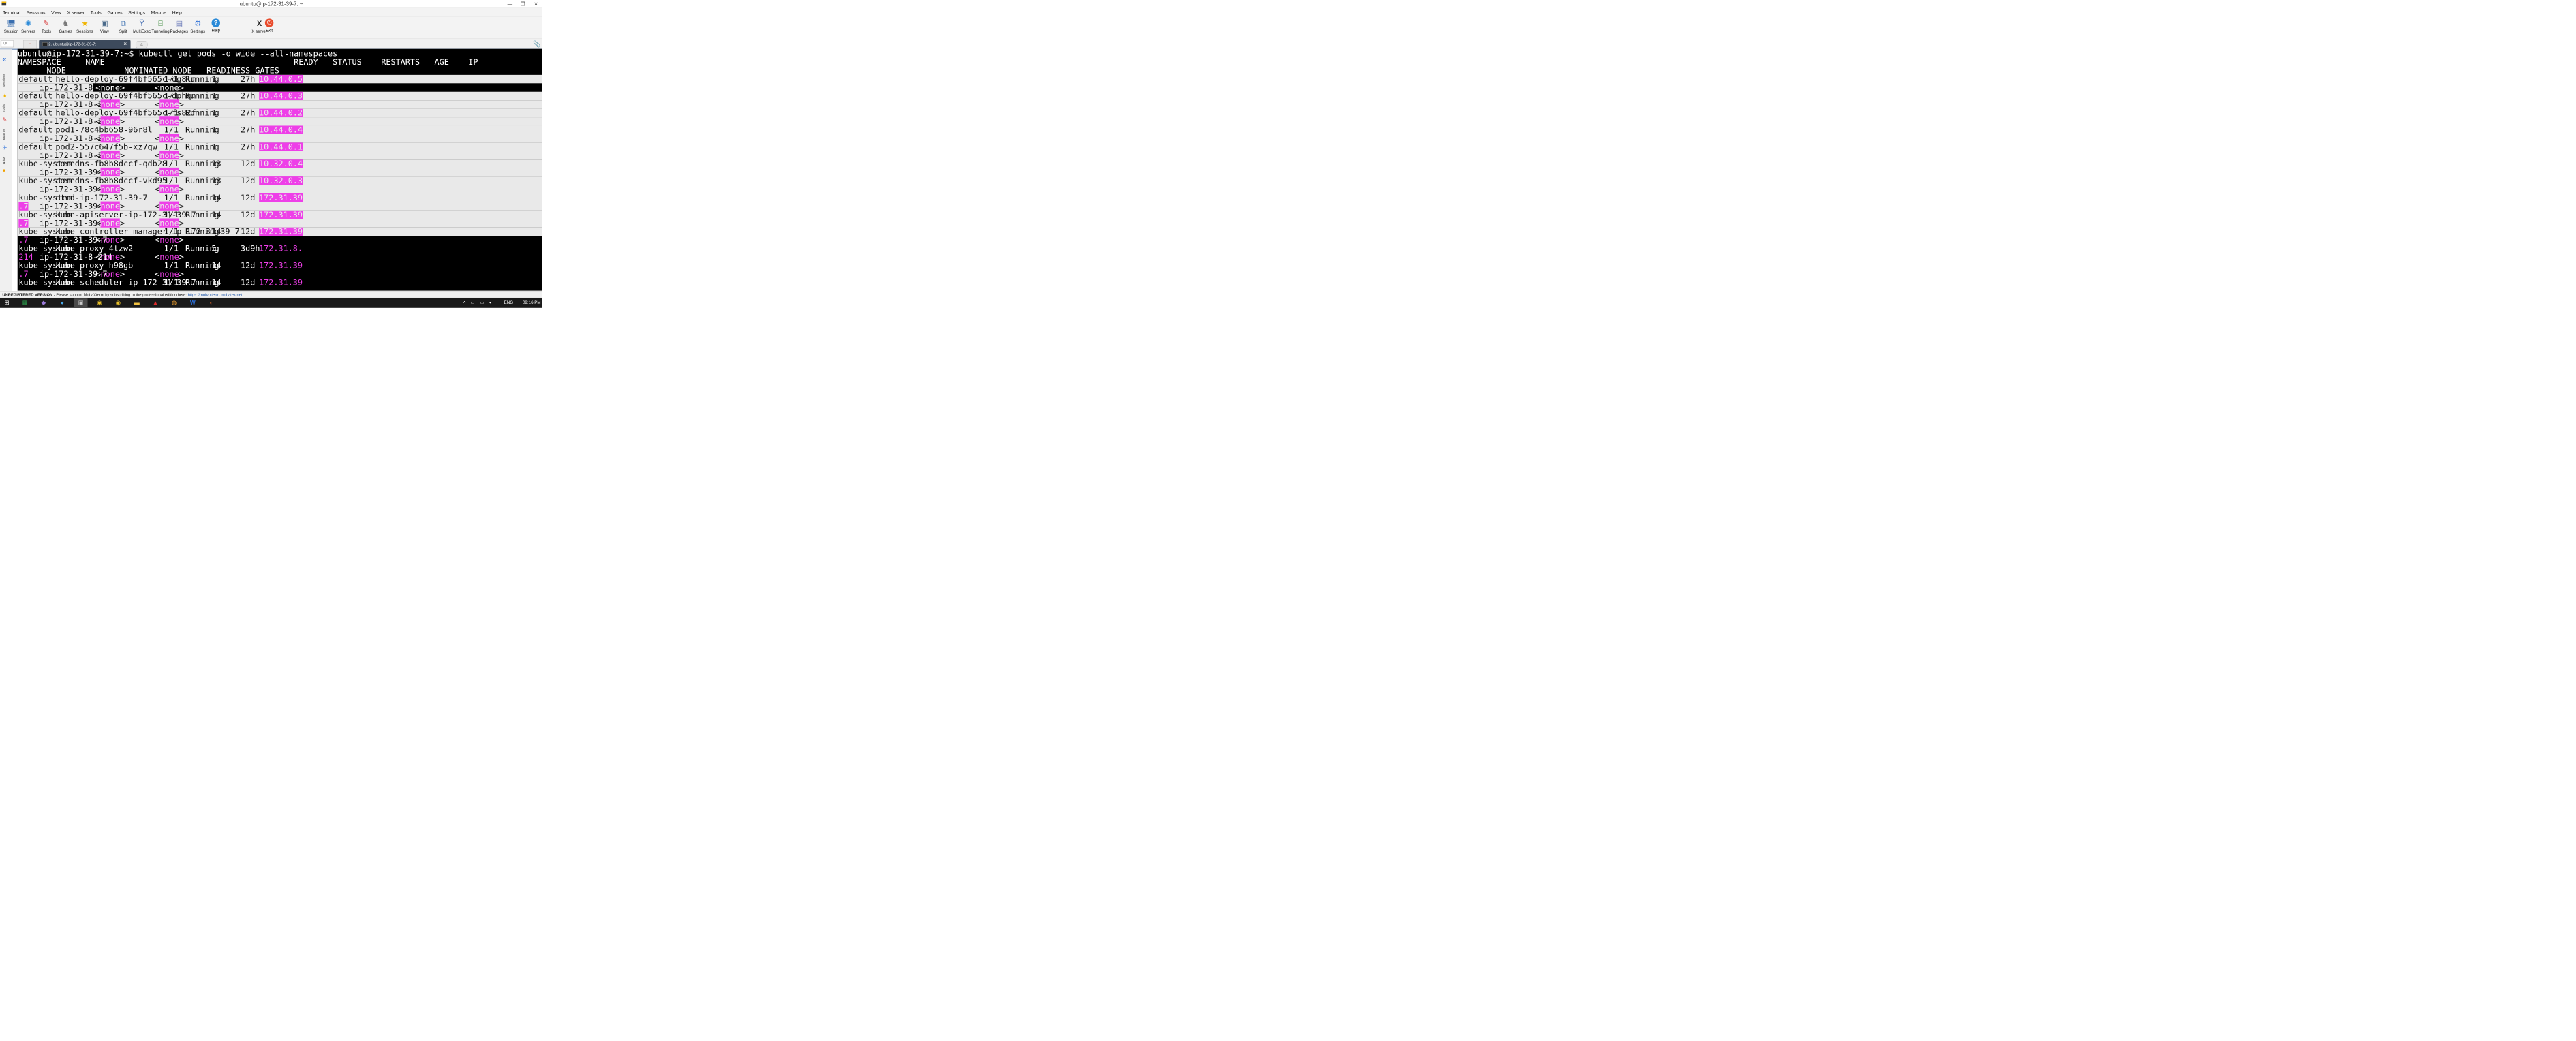  I want to click on servers-icon: ✺, so click(28, 23).